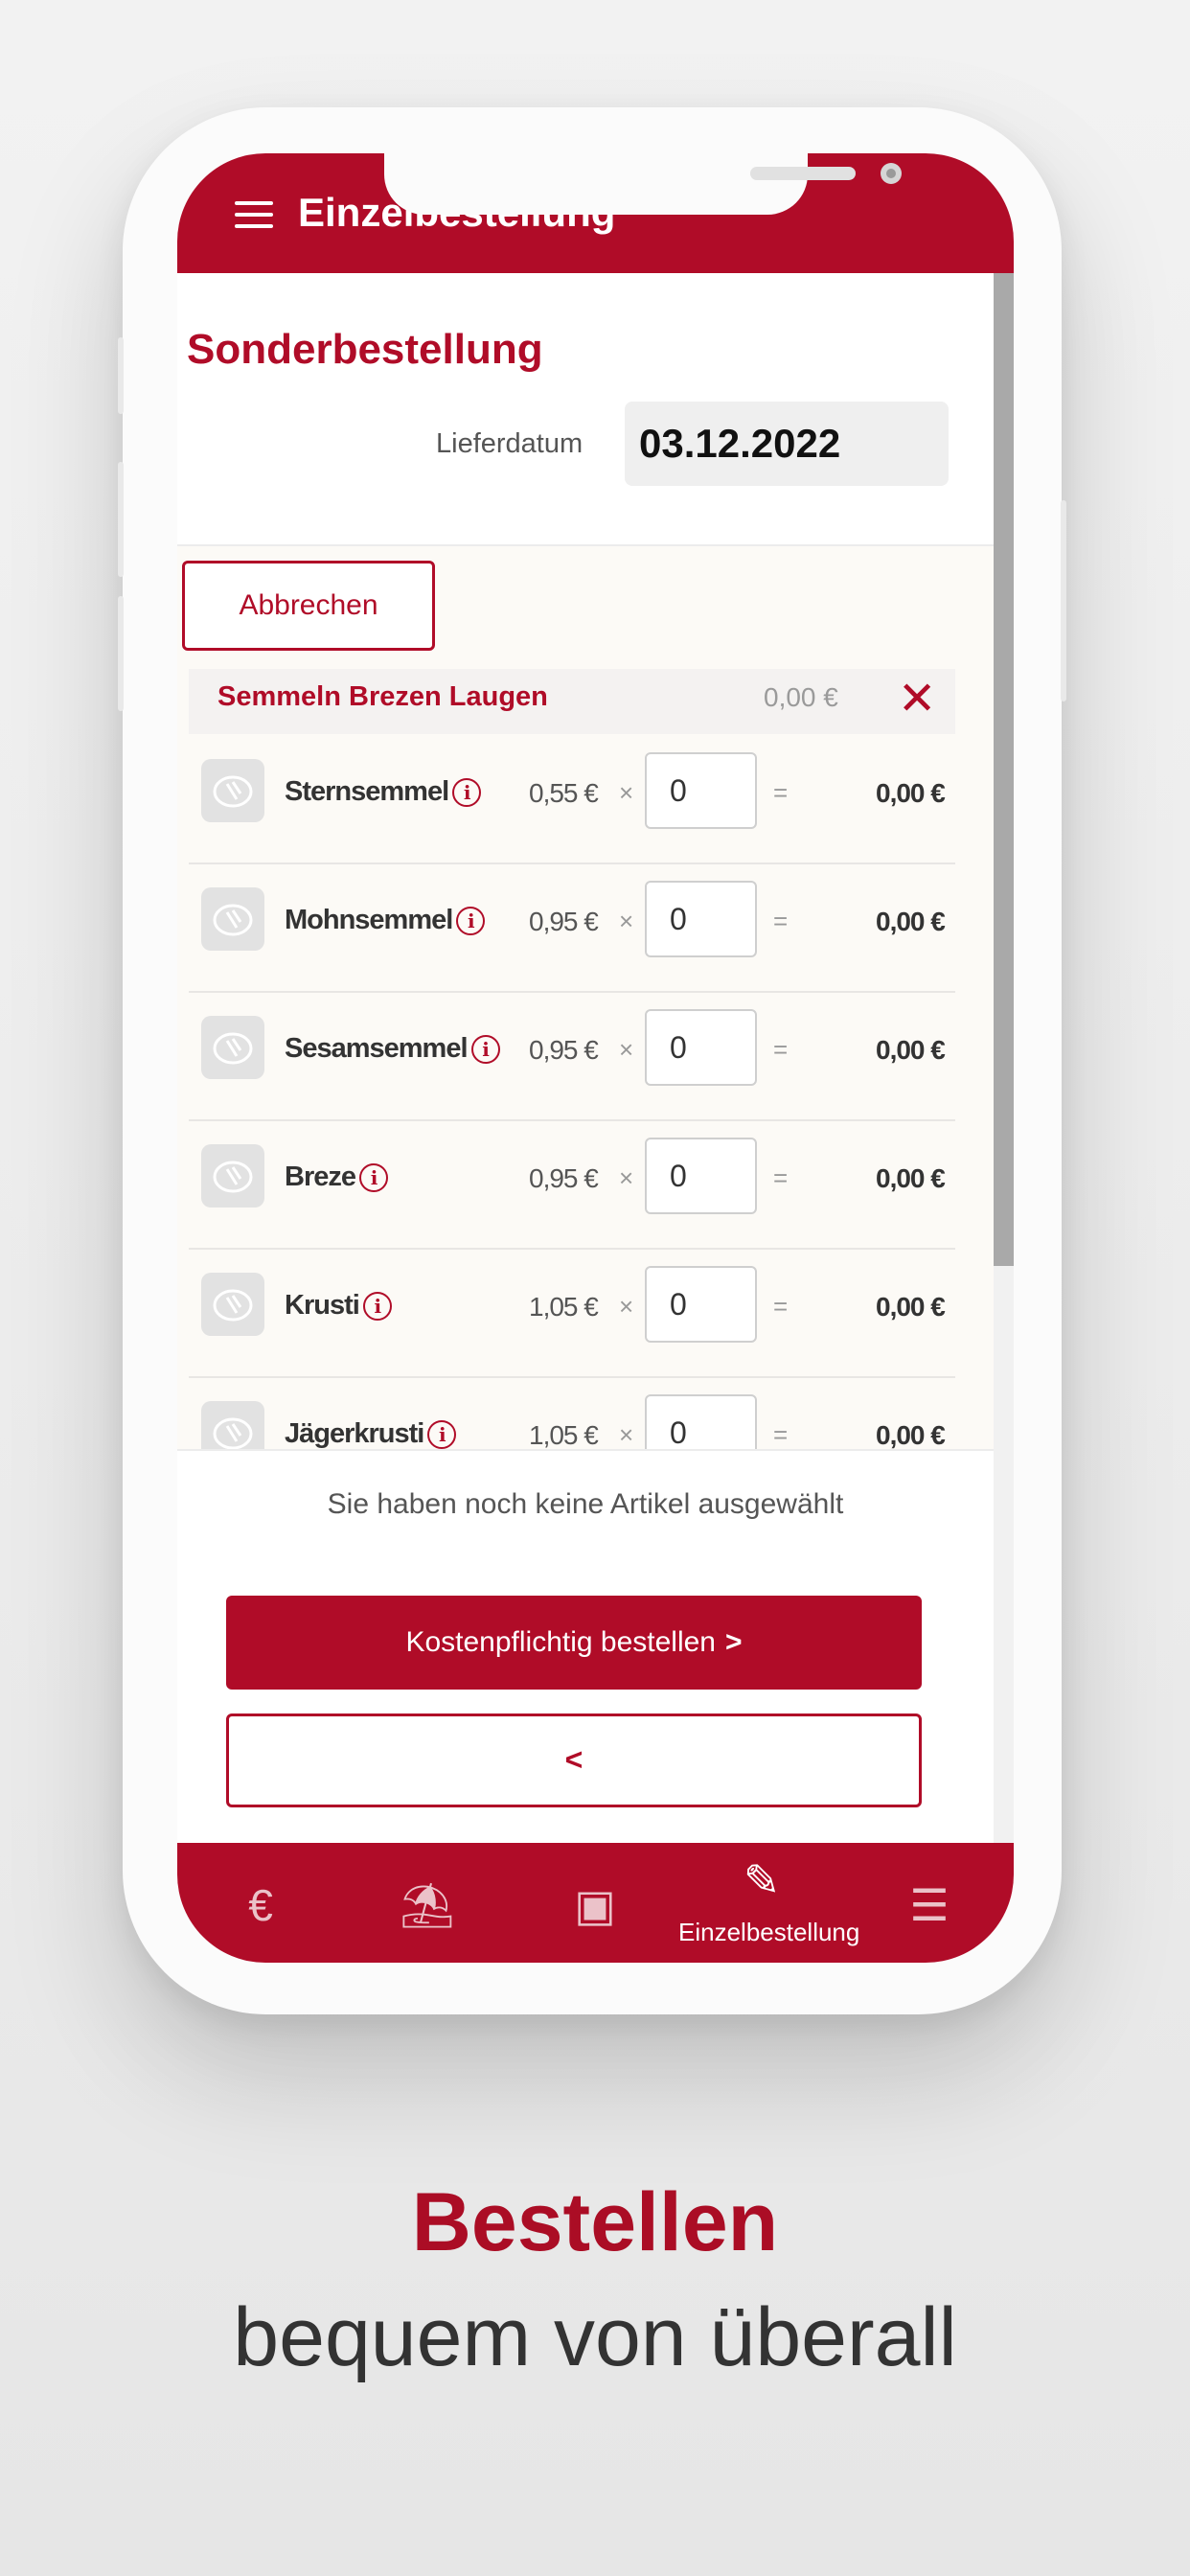 This screenshot has width=1190, height=2576. I want to click on product-row: Jägerkrusti i 1,05 € × 0 = 0,00 €, so click(572, 1412).